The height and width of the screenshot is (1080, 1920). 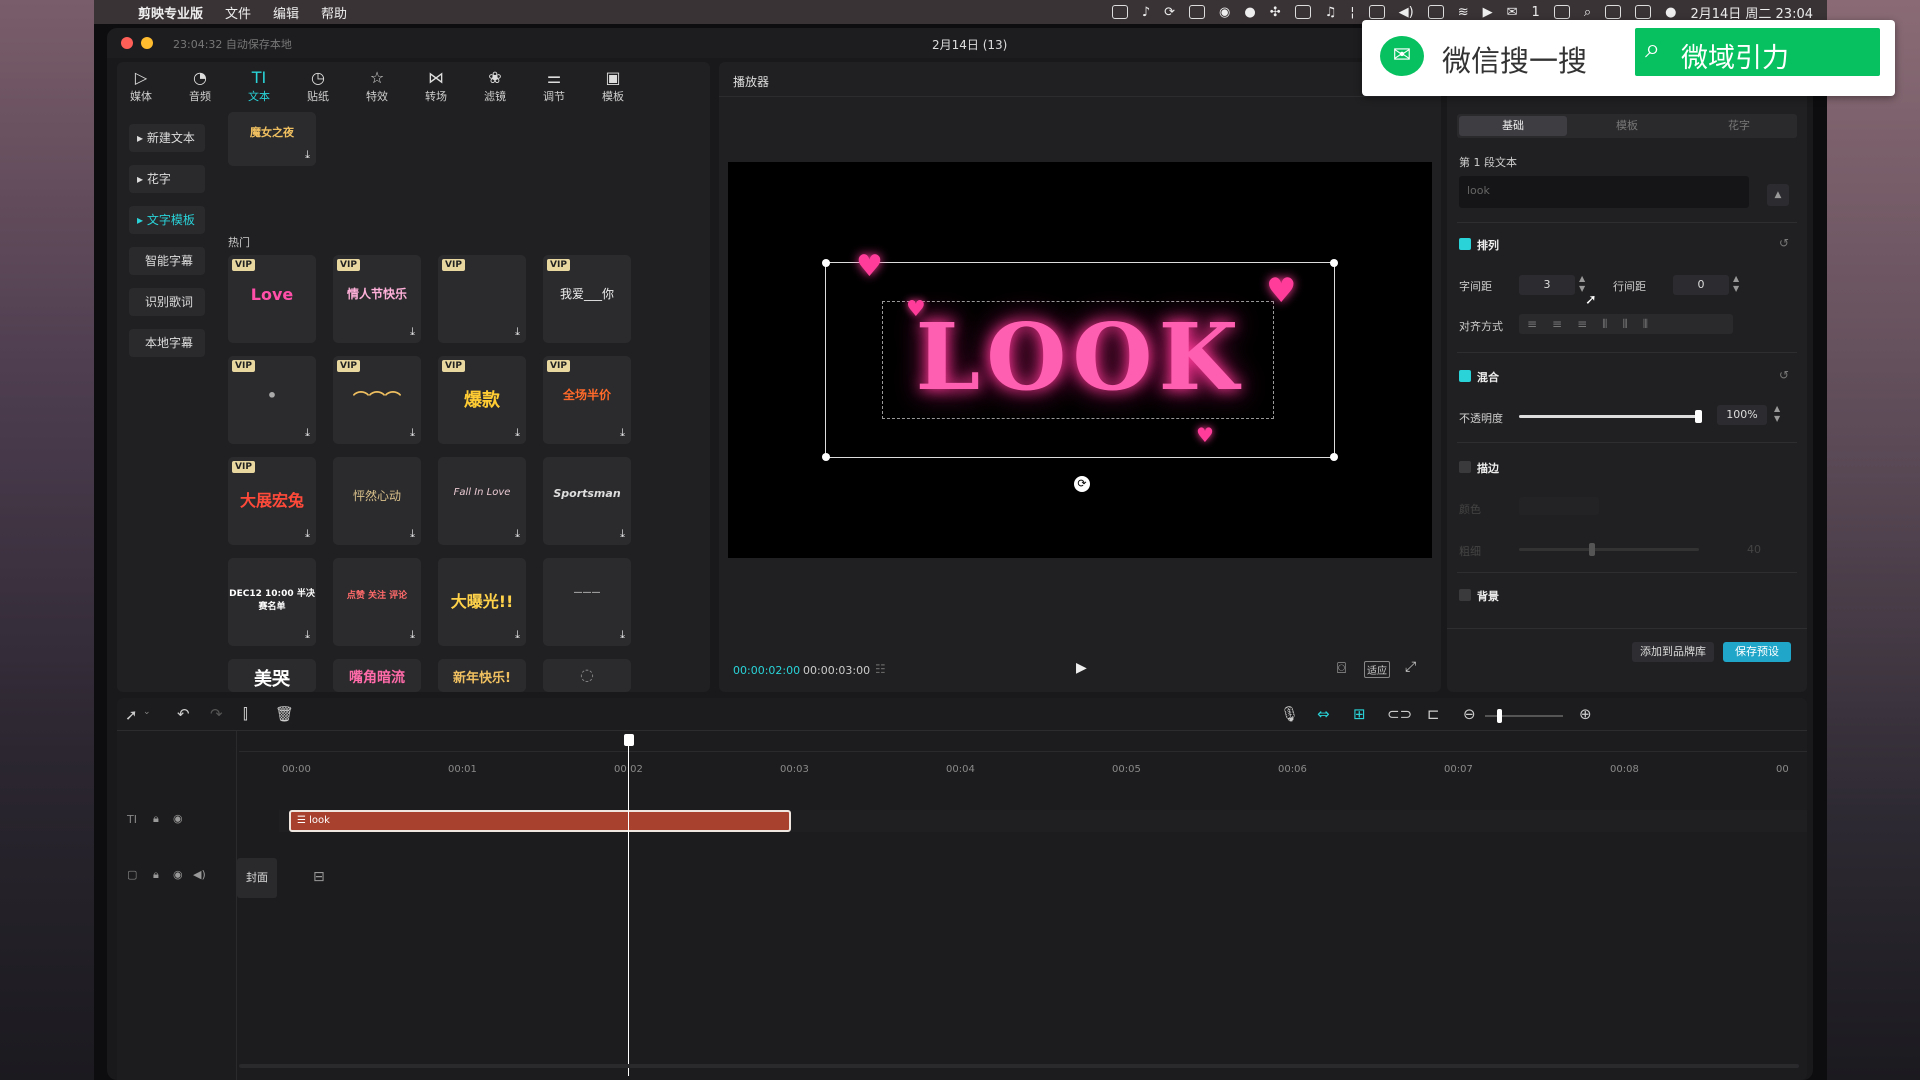 I want to click on template-tile: VIP 我爱___你, so click(x=587, y=299).